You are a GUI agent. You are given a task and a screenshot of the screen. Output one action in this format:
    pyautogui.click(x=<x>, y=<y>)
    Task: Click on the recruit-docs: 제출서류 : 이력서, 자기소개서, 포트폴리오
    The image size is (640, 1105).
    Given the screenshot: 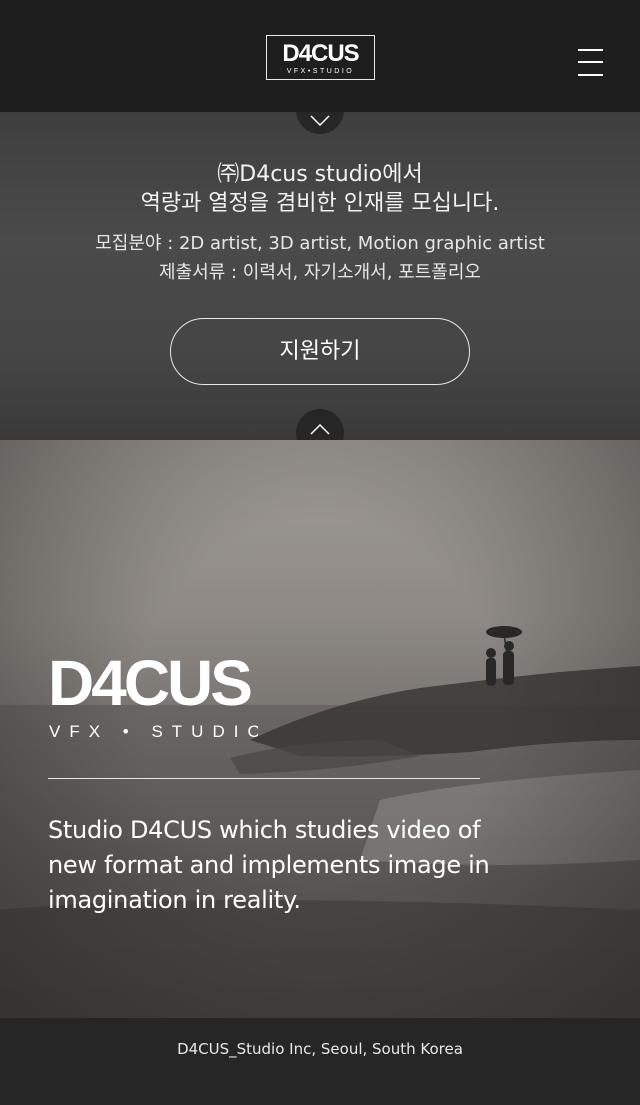 What is the action you would take?
    pyautogui.click(x=320, y=272)
    